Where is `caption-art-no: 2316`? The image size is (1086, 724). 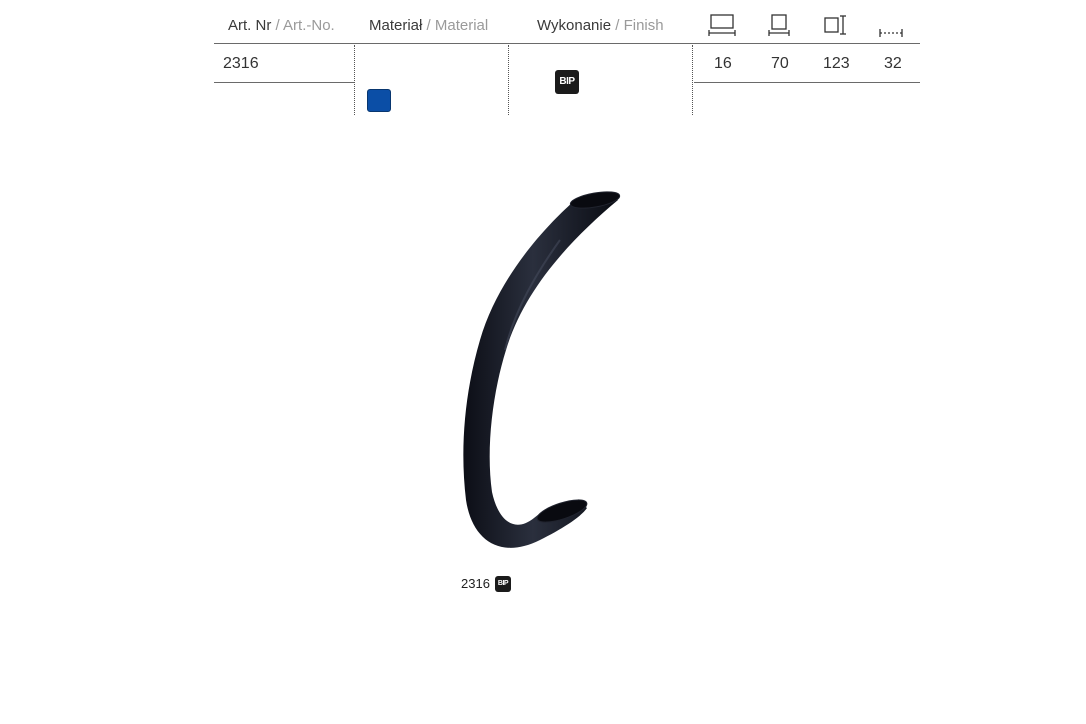 caption-art-no: 2316 is located at coordinates (475, 583).